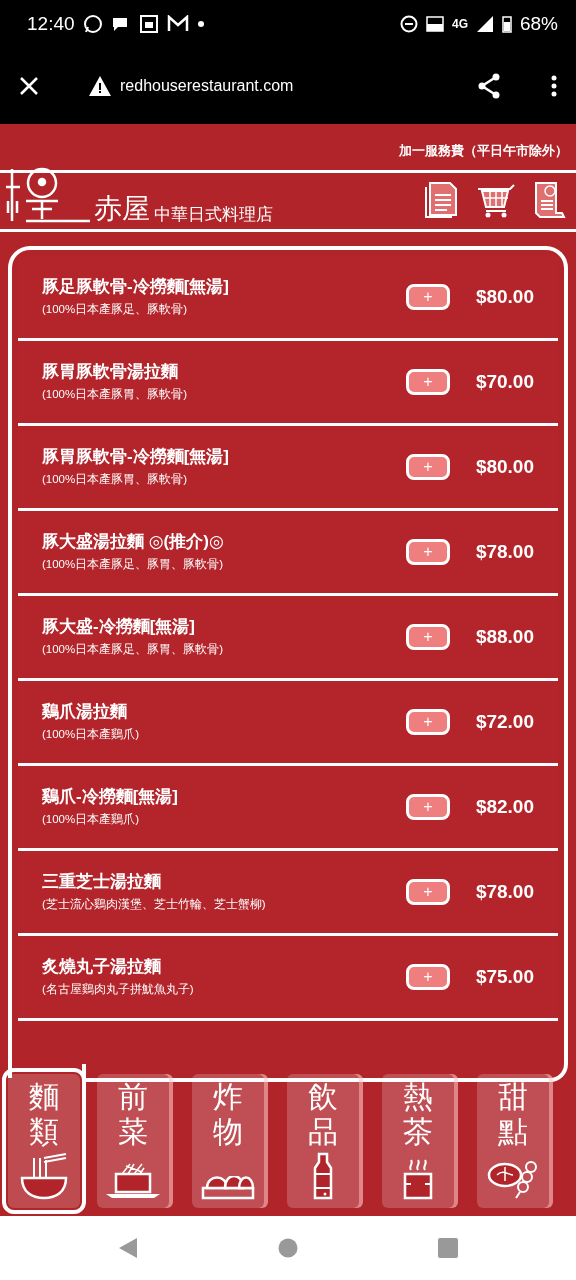 The width and height of the screenshot is (576, 1280). I want to click on signal-icon, so click(484, 24).